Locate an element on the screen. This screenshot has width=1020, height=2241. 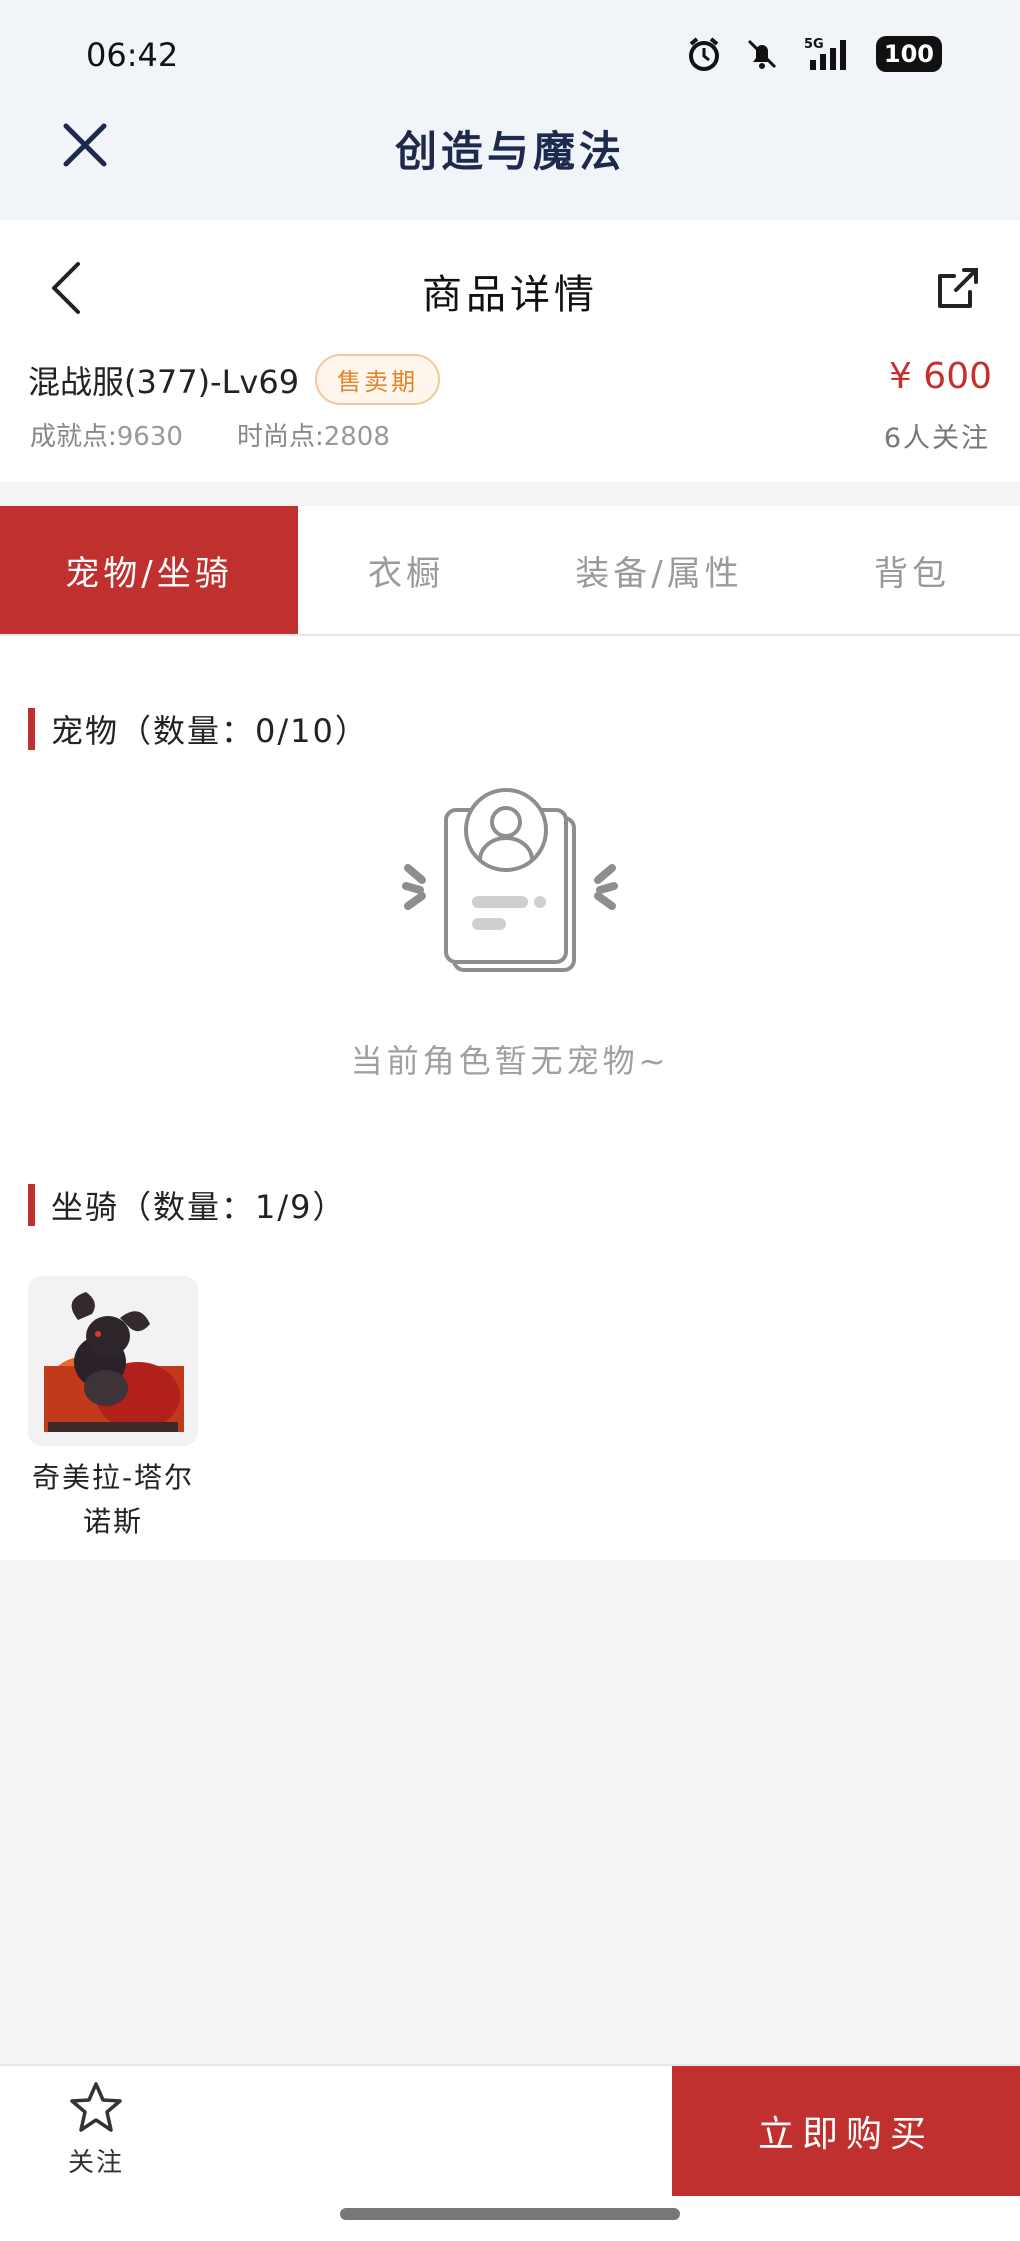
detail-tabs: 宠物/坐骑 衣橱 装备/属性 背包 is located at coordinates (510, 571).